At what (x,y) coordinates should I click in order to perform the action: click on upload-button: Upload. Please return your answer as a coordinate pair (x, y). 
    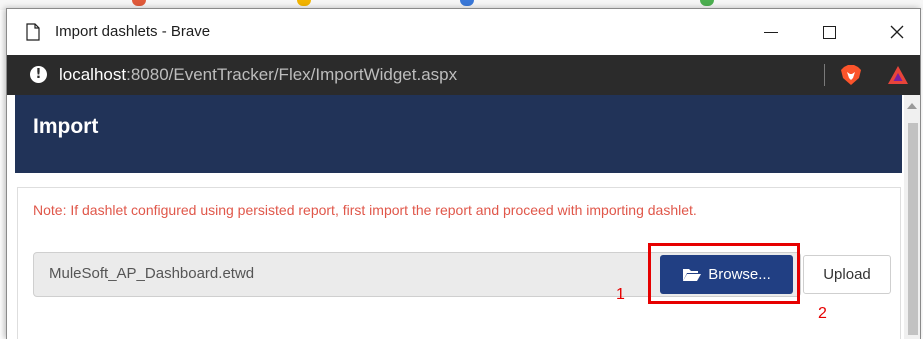
    Looking at the image, I should click on (847, 274).